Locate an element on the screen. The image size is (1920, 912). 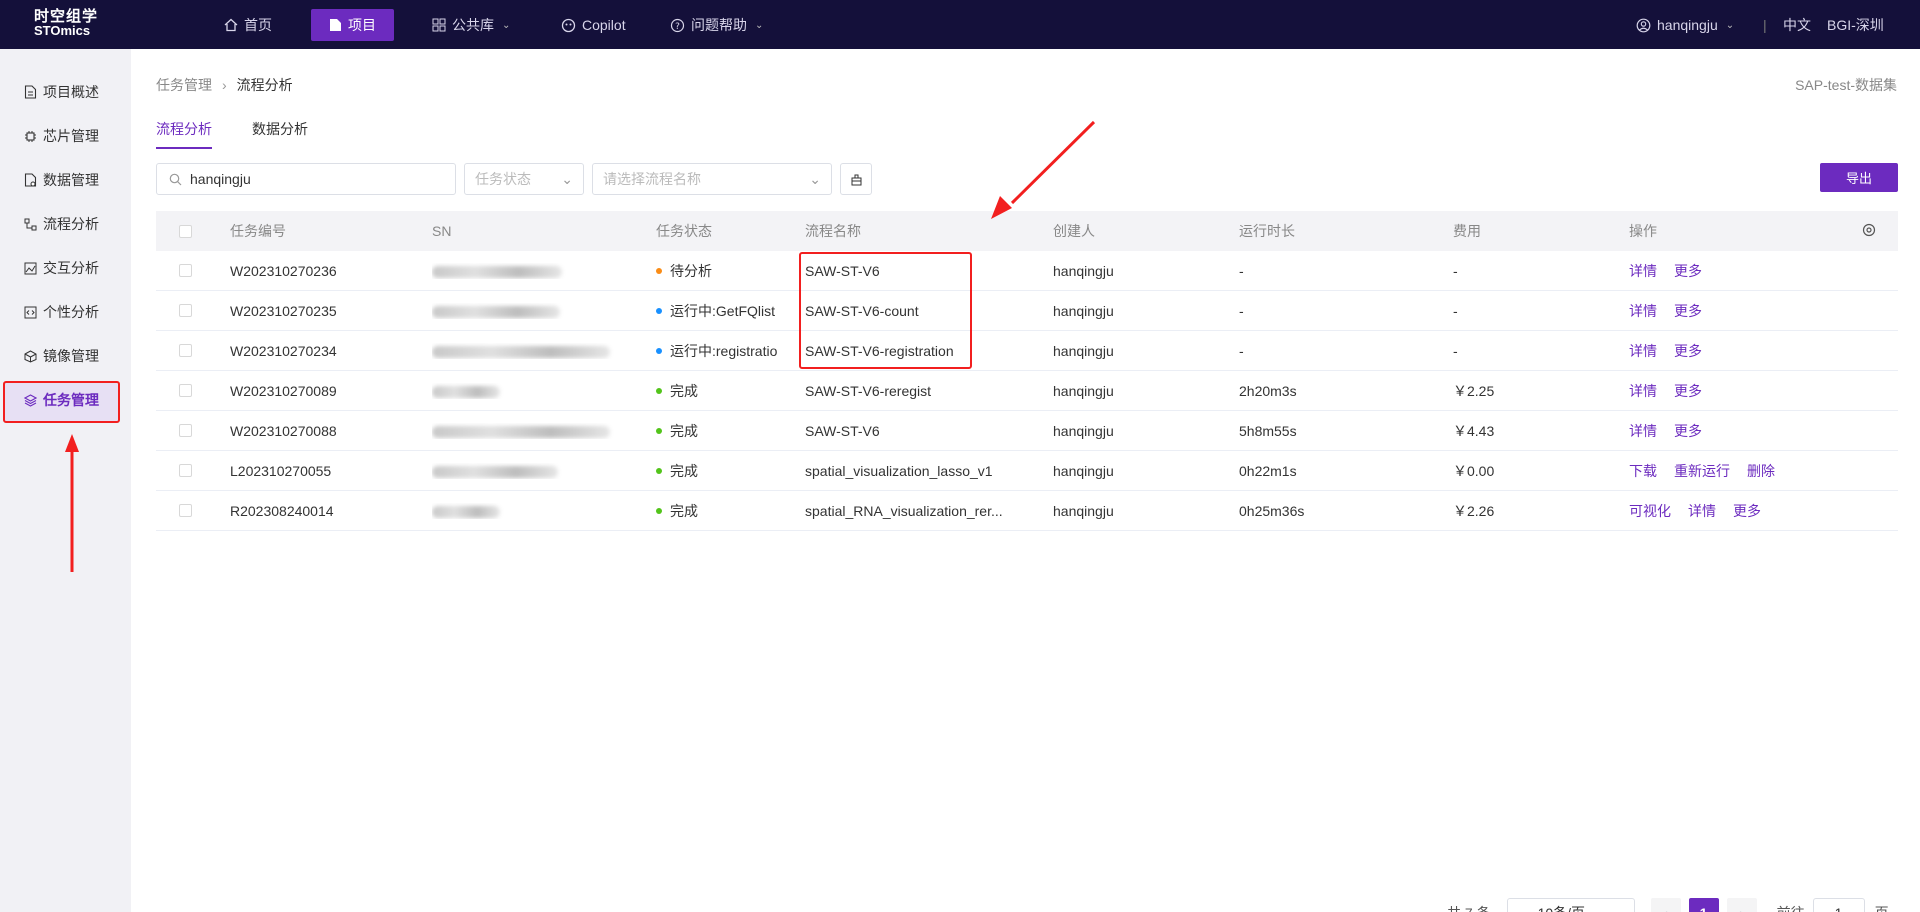
nav-help: ? 问题帮助 ⌄ is located at coordinates (716, 25).